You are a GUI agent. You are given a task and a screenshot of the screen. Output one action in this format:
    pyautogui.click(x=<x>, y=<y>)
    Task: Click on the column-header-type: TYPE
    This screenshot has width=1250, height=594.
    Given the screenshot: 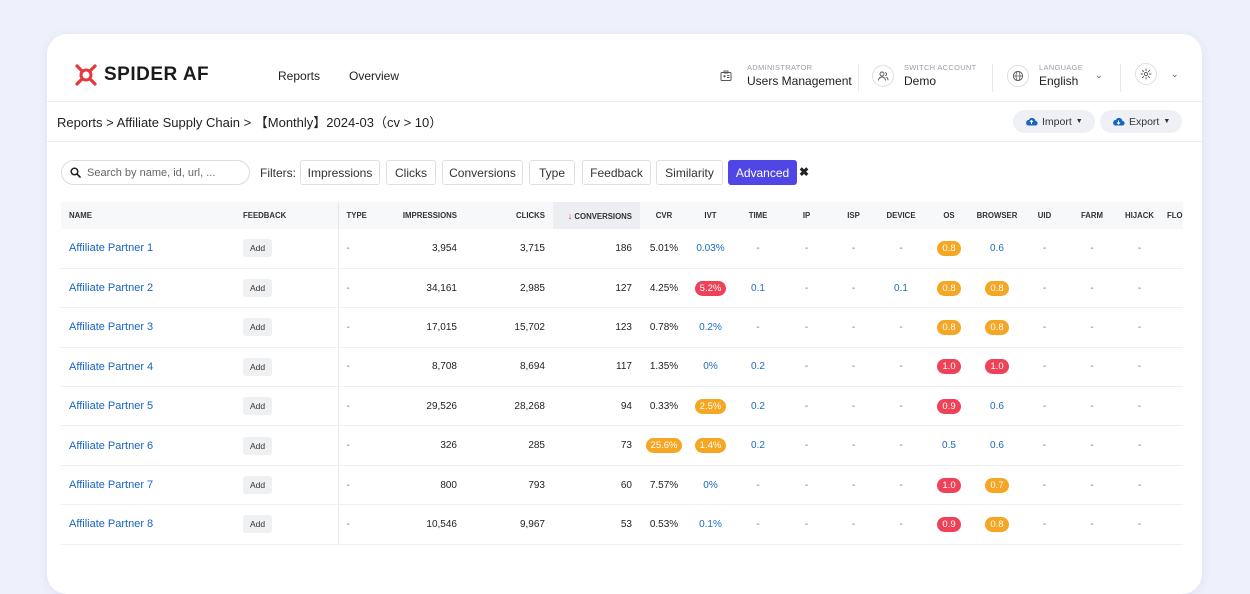 What is the action you would take?
    pyautogui.click(x=366, y=215)
    